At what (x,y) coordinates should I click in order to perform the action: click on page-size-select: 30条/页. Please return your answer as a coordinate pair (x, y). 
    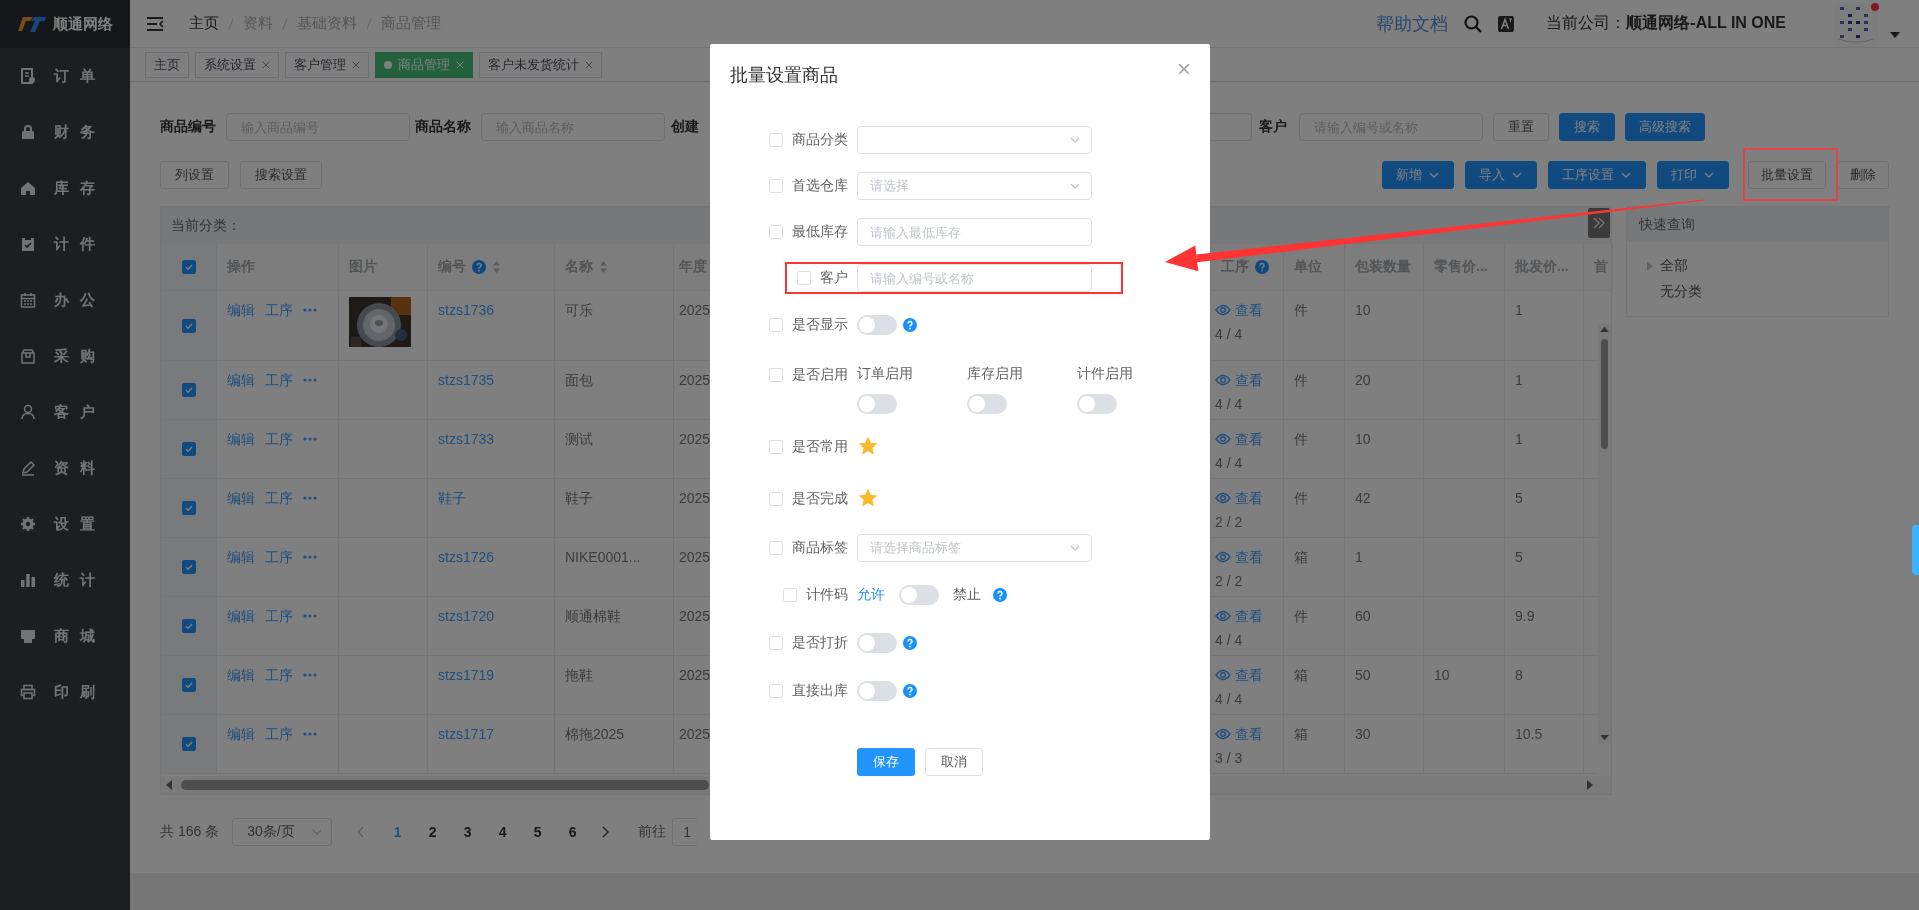
    Looking at the image, I should click on (282, 832).